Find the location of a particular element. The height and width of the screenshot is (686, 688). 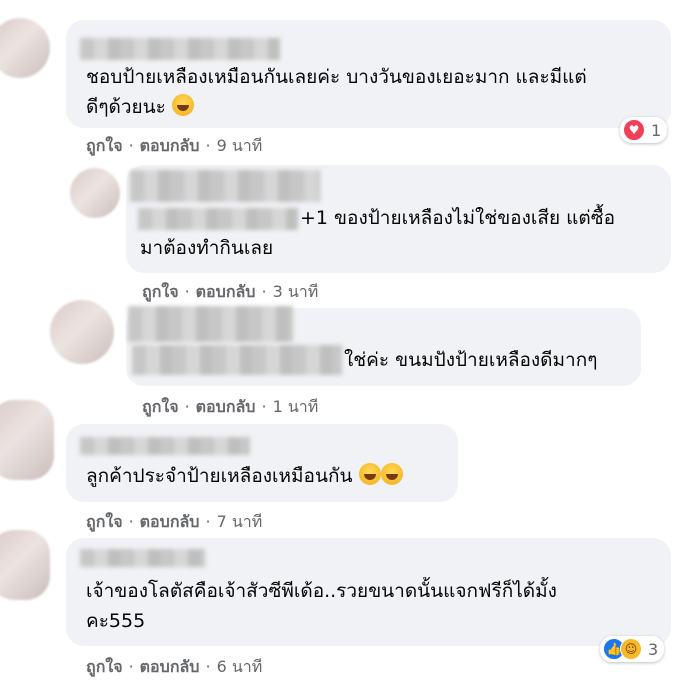

reaction-summary: ♥ 1 is located at coordinates (644, 130).